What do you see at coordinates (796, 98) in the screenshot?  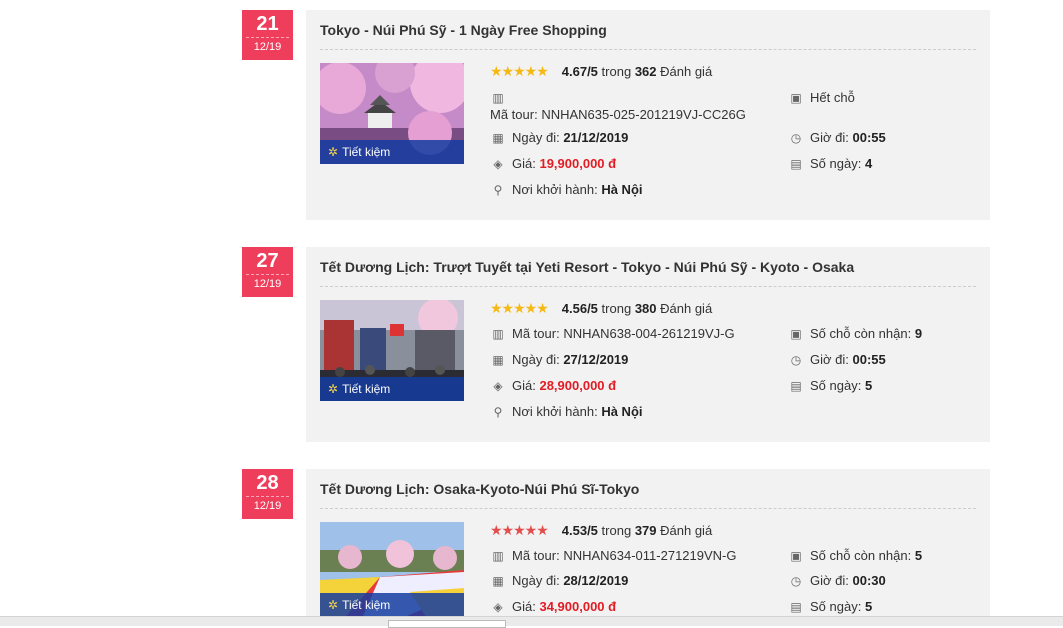 I see `bus-icon: ▣` at bounding box center [796, 98].